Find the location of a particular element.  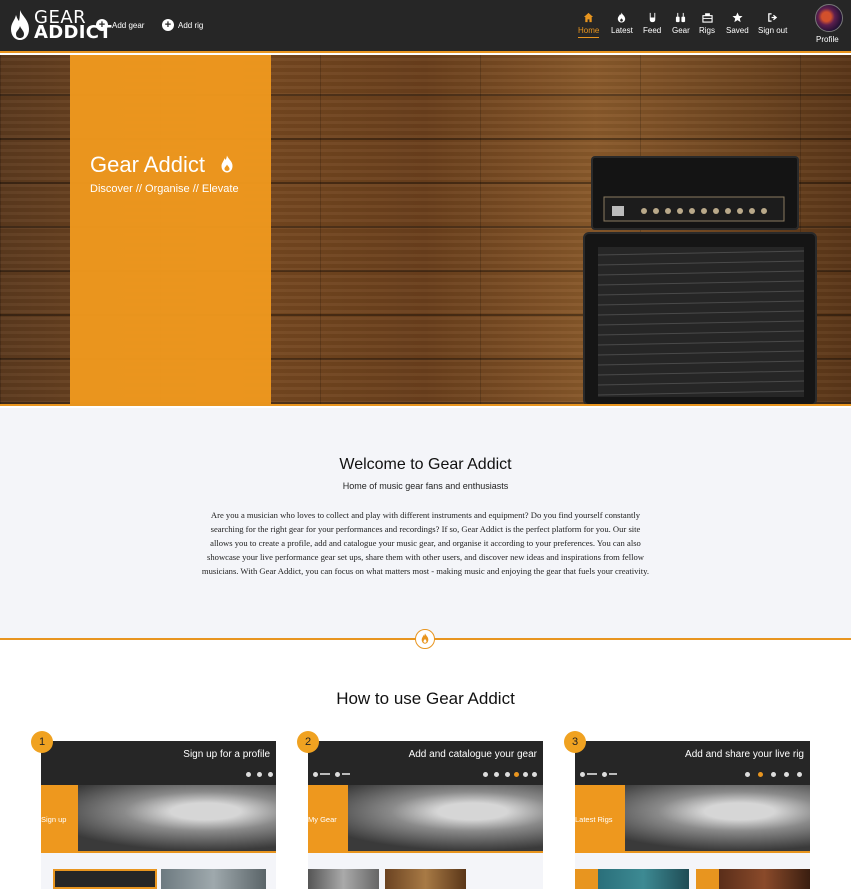

add-gear-button: + Add gear is located at coordinates (120, 25).